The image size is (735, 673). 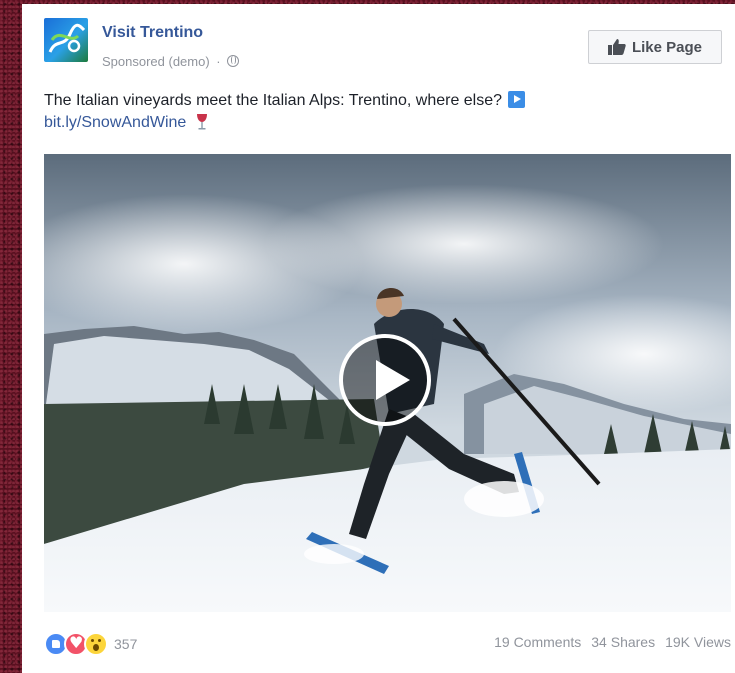 I want to click on page-avatar-logo, so click(x=66, y=40).